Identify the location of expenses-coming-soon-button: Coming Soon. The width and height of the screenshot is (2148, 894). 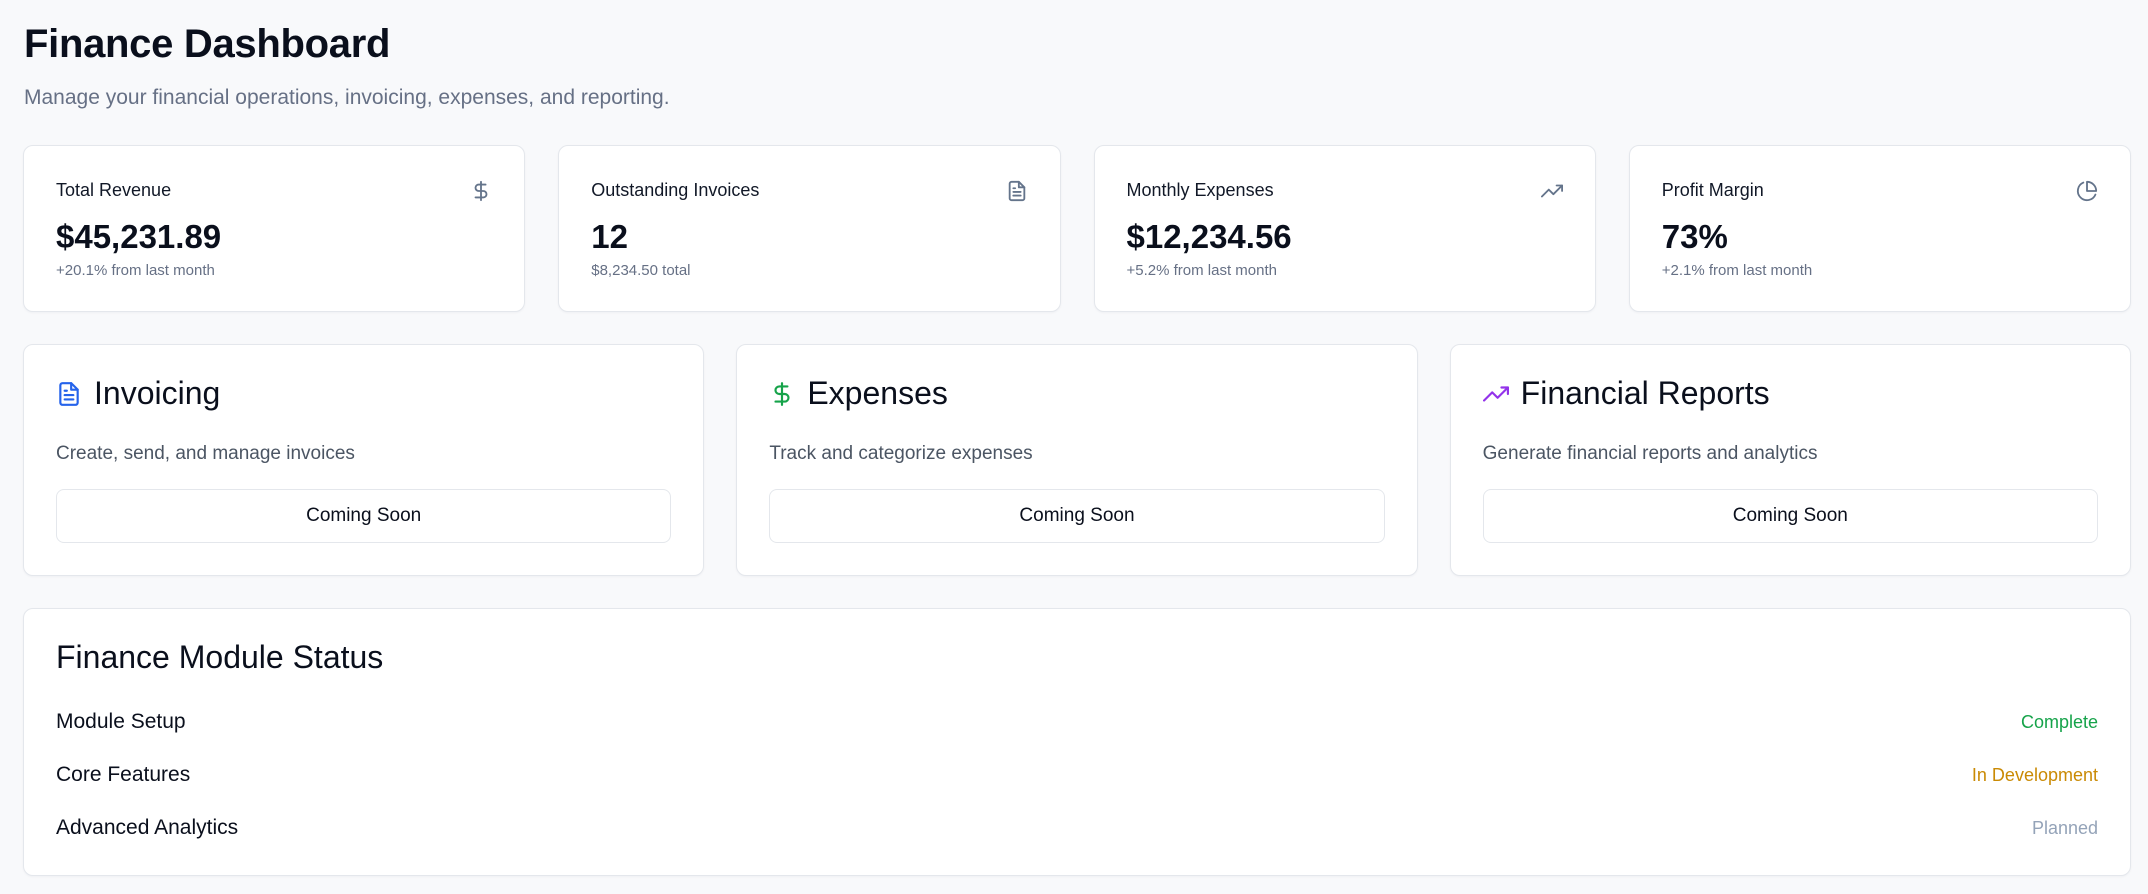
(1077, 516).